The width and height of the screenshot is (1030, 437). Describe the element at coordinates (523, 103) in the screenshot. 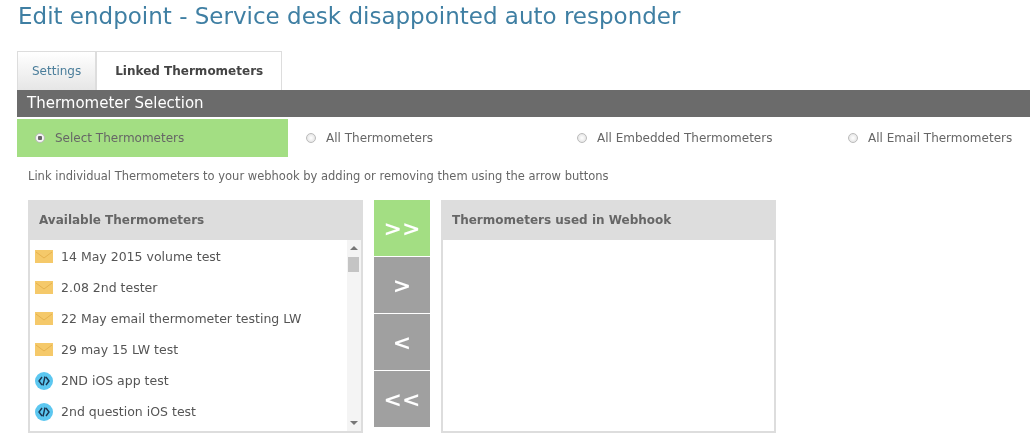

I see `section-header: Thermometer Selection` at that location.